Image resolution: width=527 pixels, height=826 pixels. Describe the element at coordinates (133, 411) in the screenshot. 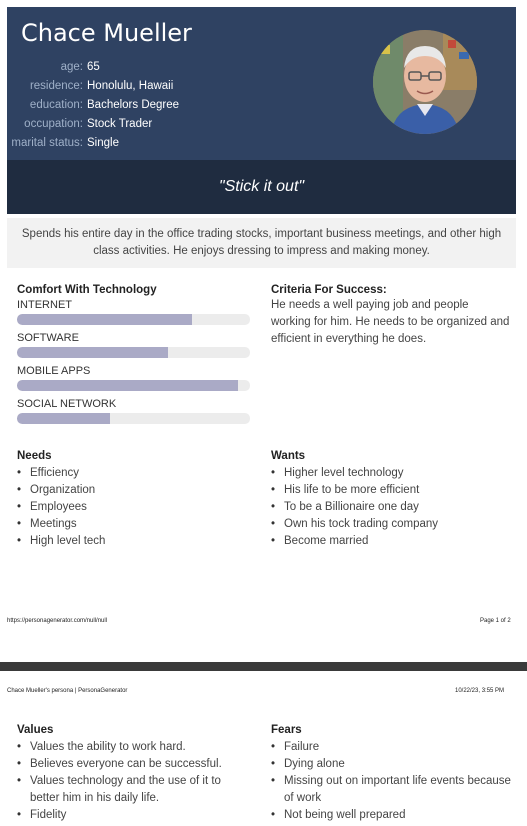

I see `tech-item-social-network: SOCIAL NETWORK` at that location.